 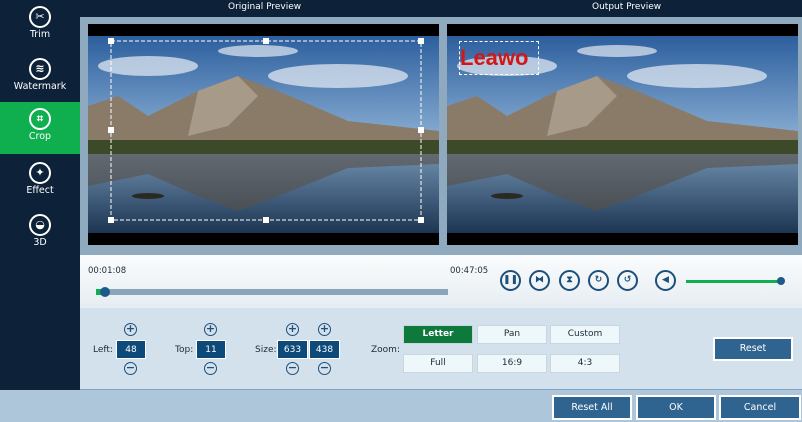 I want to click on left-input: 48, so click(x=131, y=349).